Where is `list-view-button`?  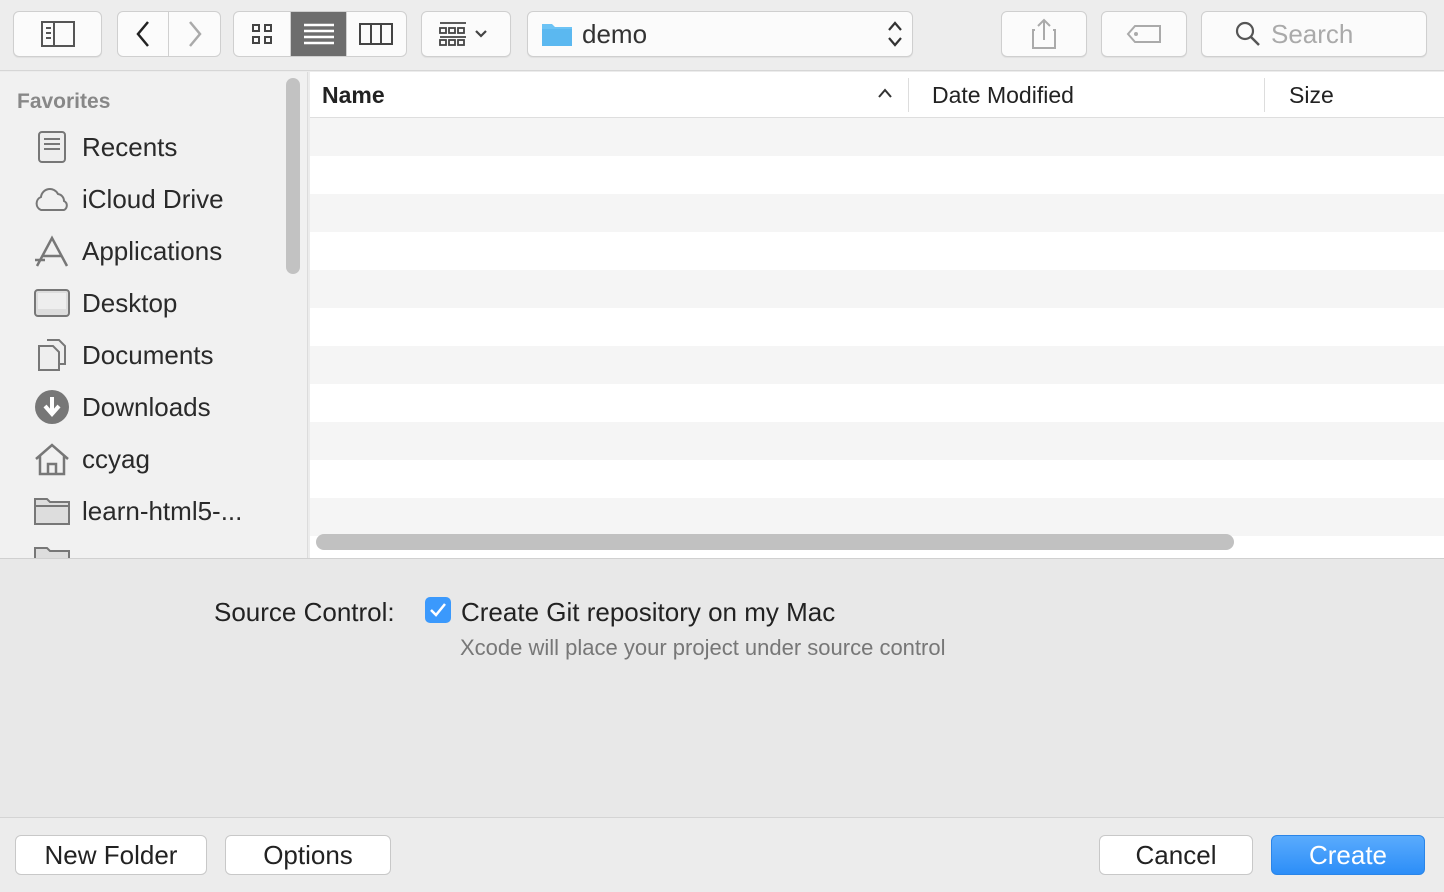
list-view-button is located at coordinates (319, 34).